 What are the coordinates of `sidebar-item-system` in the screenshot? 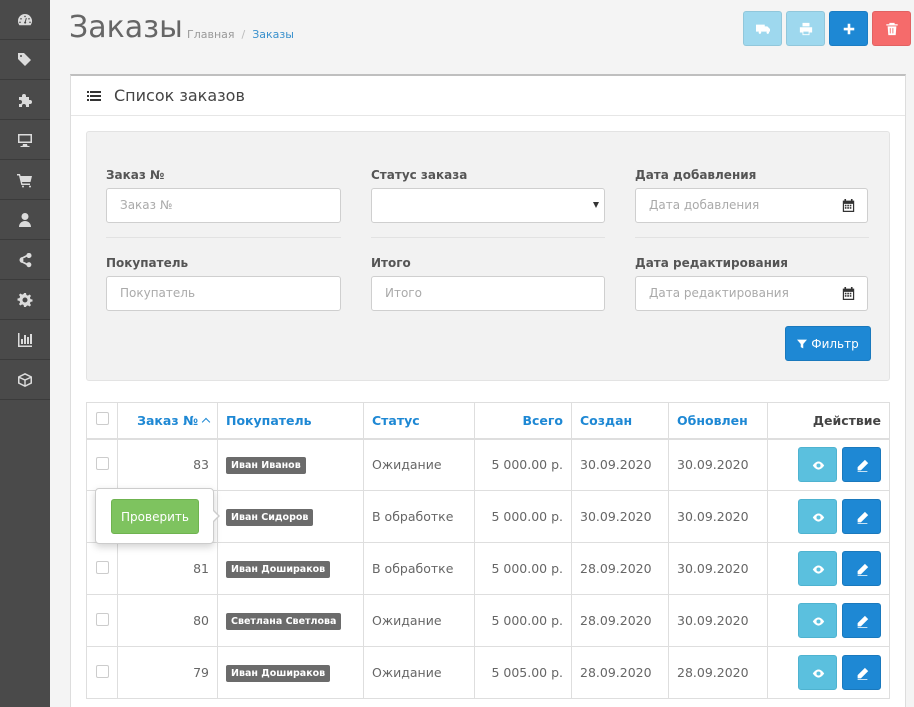 It's located at (25, 300).